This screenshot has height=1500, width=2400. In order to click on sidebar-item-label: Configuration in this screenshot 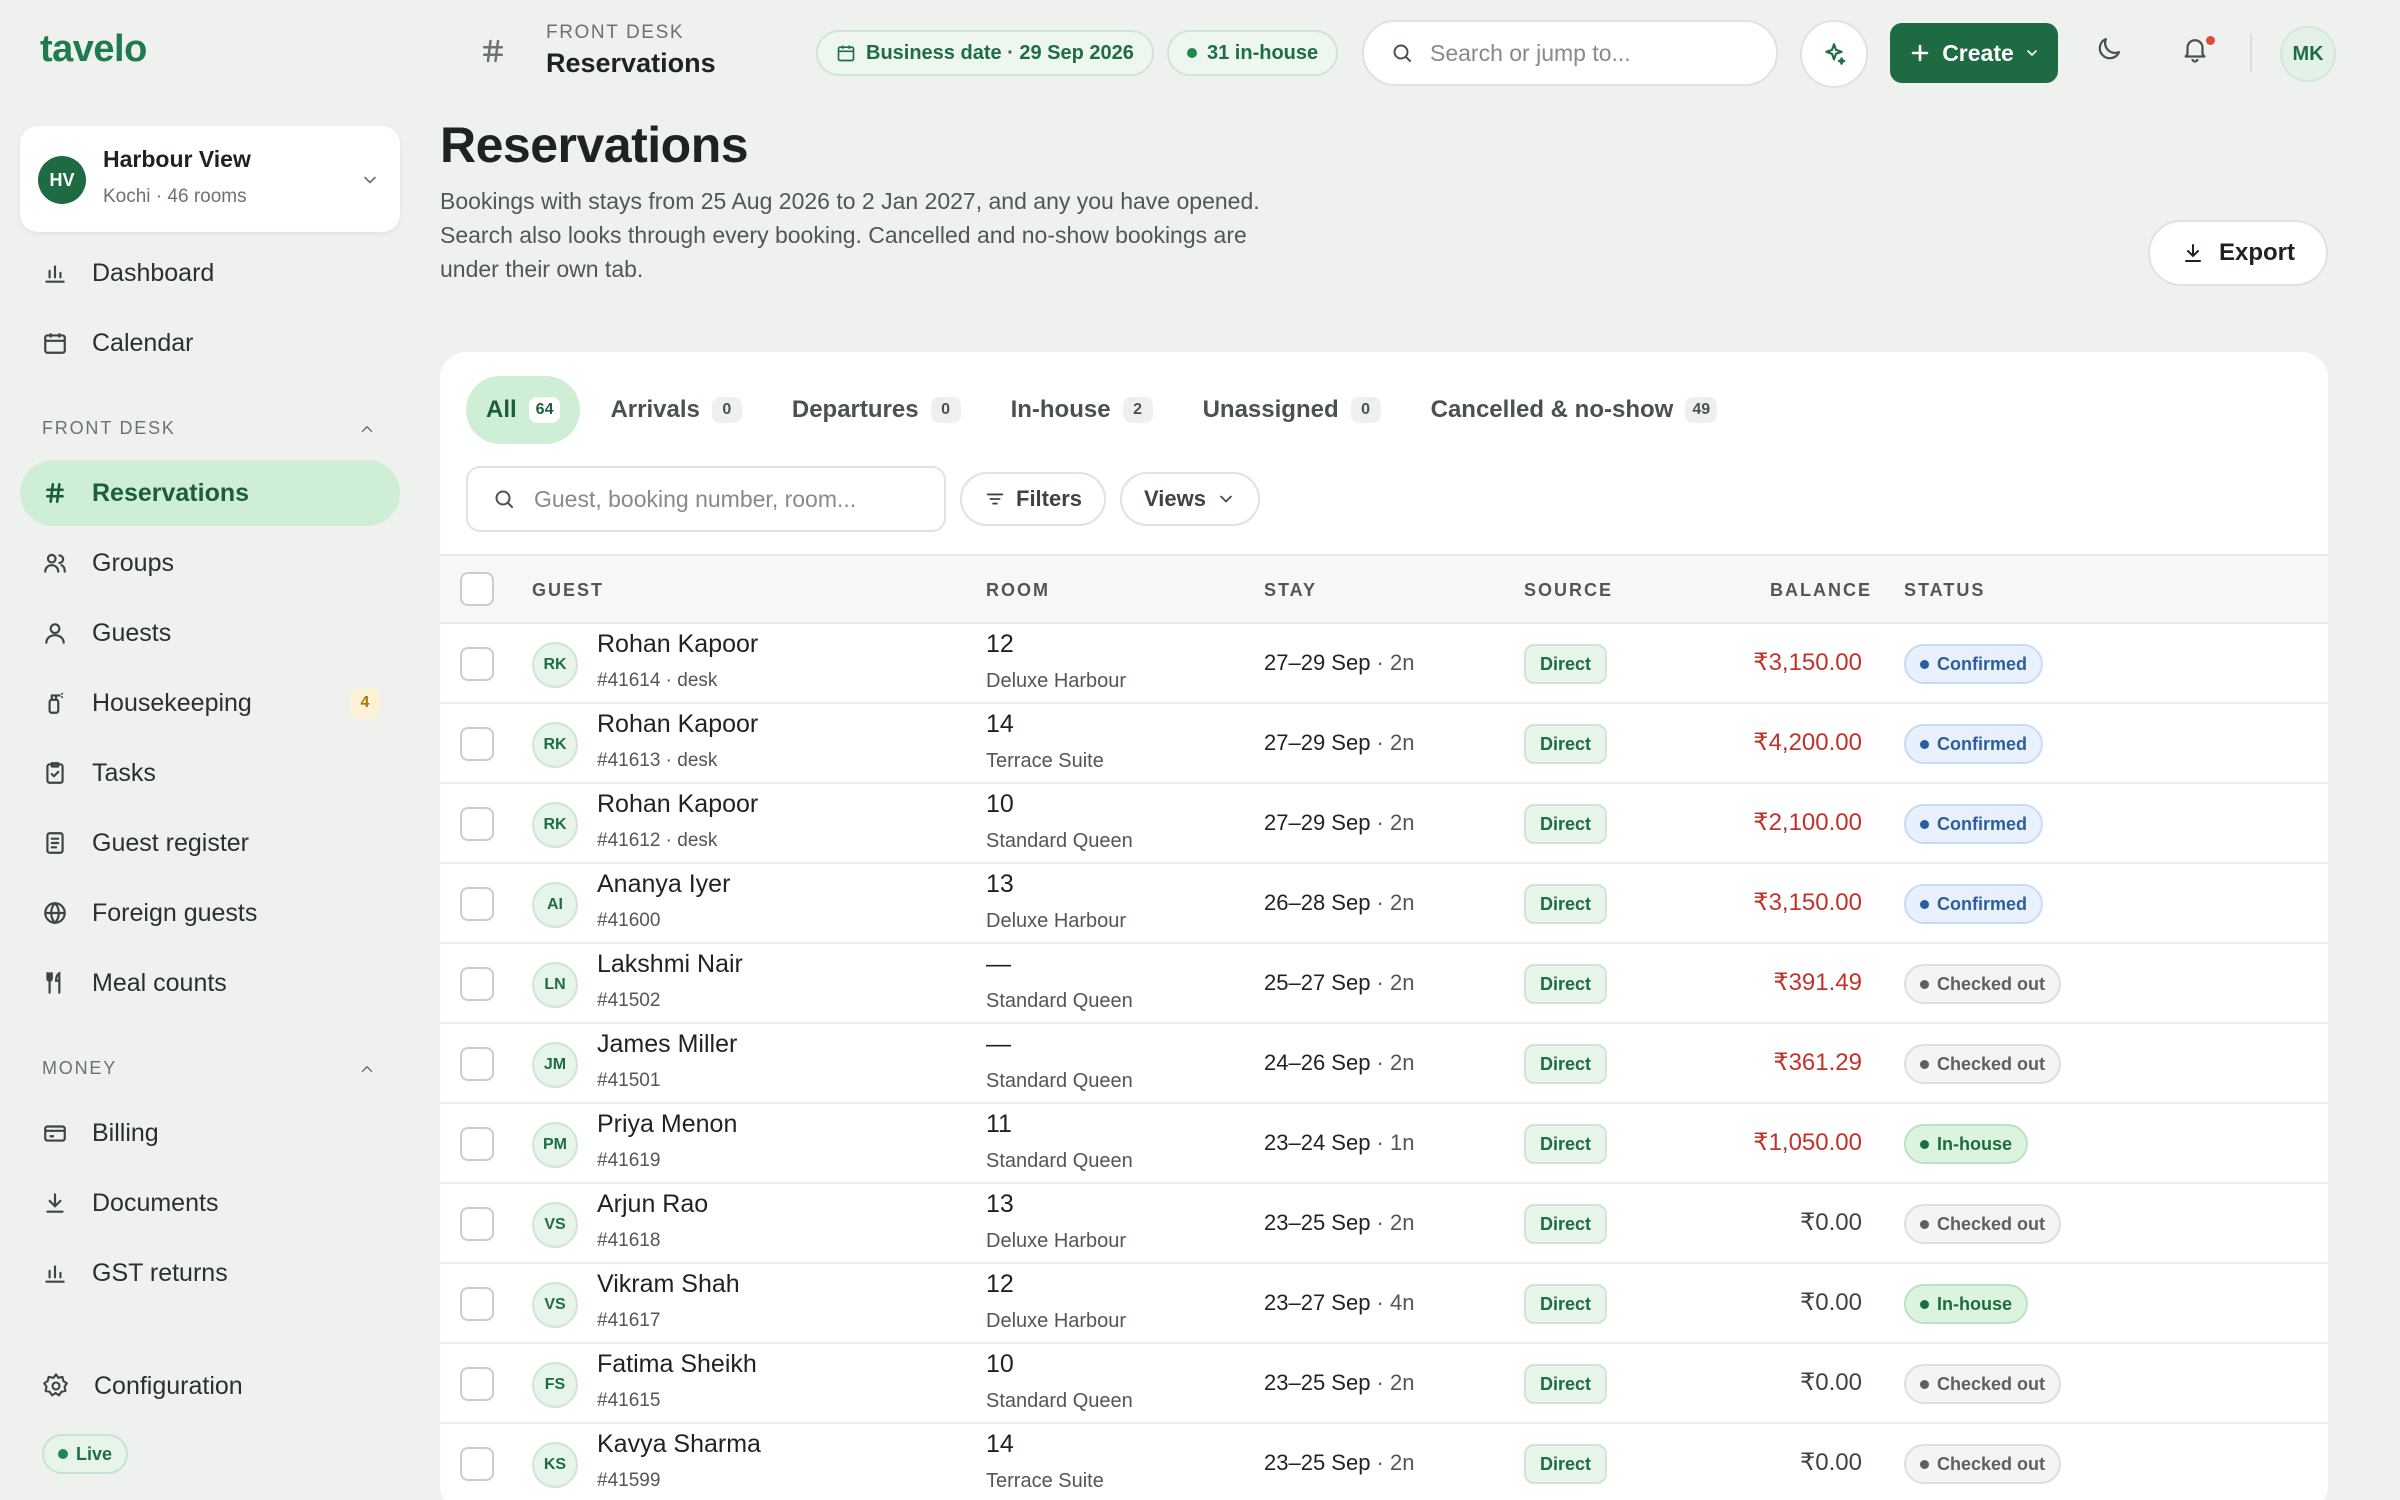, I will do `click(168, 1385)`.